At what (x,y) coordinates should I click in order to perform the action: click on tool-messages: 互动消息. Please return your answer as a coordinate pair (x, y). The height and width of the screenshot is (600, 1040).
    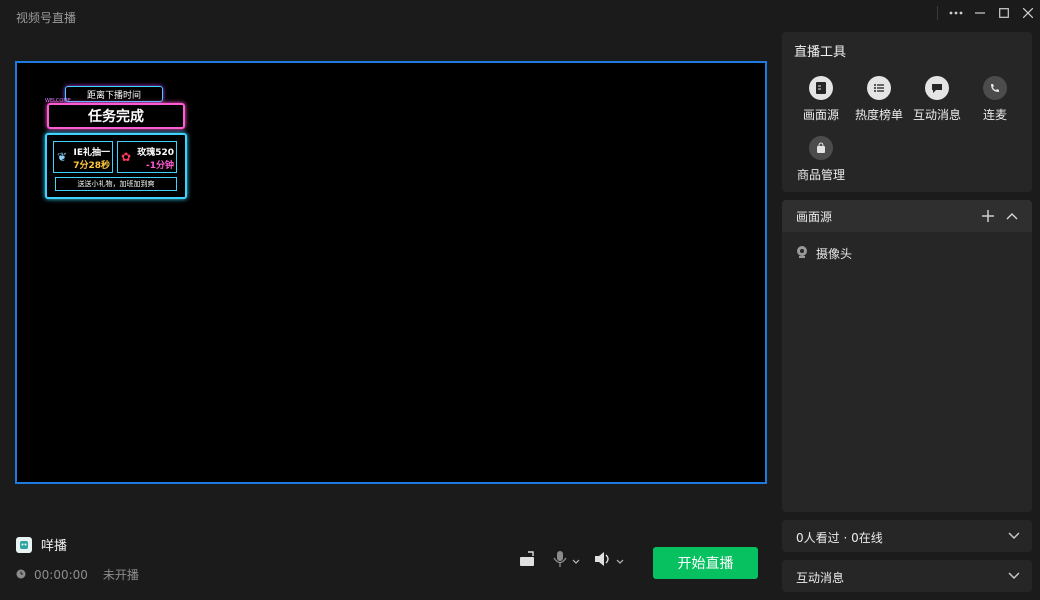
    Looking at the image, I should click on (937, 99).